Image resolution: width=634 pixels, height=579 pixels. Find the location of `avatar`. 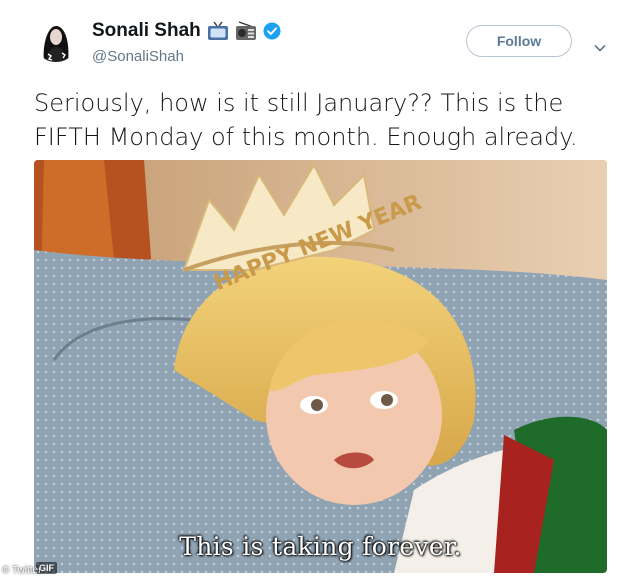

avatar is located at coordinates (56, 40).